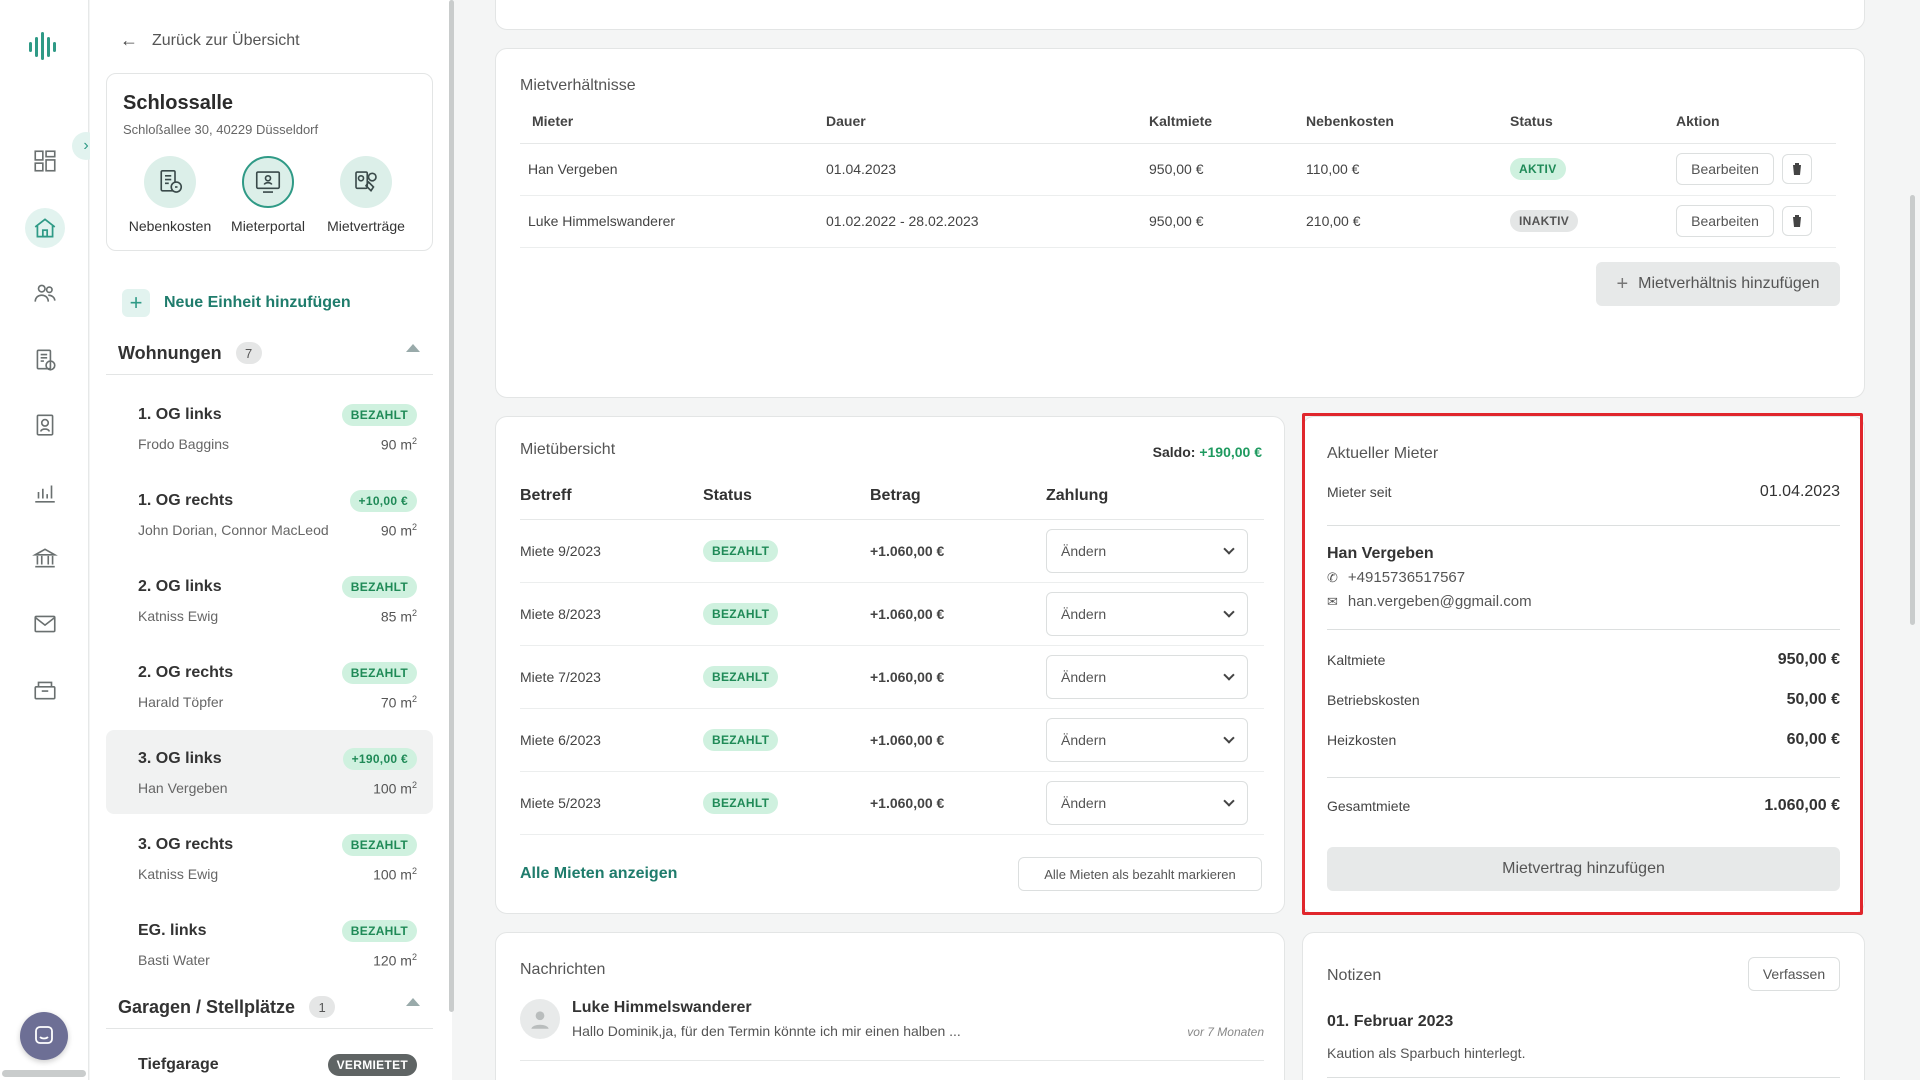  What do you see at coordinates (44, 1036) in the screenshot?
I see `chat-icon` at bounding box center [44, 1036].